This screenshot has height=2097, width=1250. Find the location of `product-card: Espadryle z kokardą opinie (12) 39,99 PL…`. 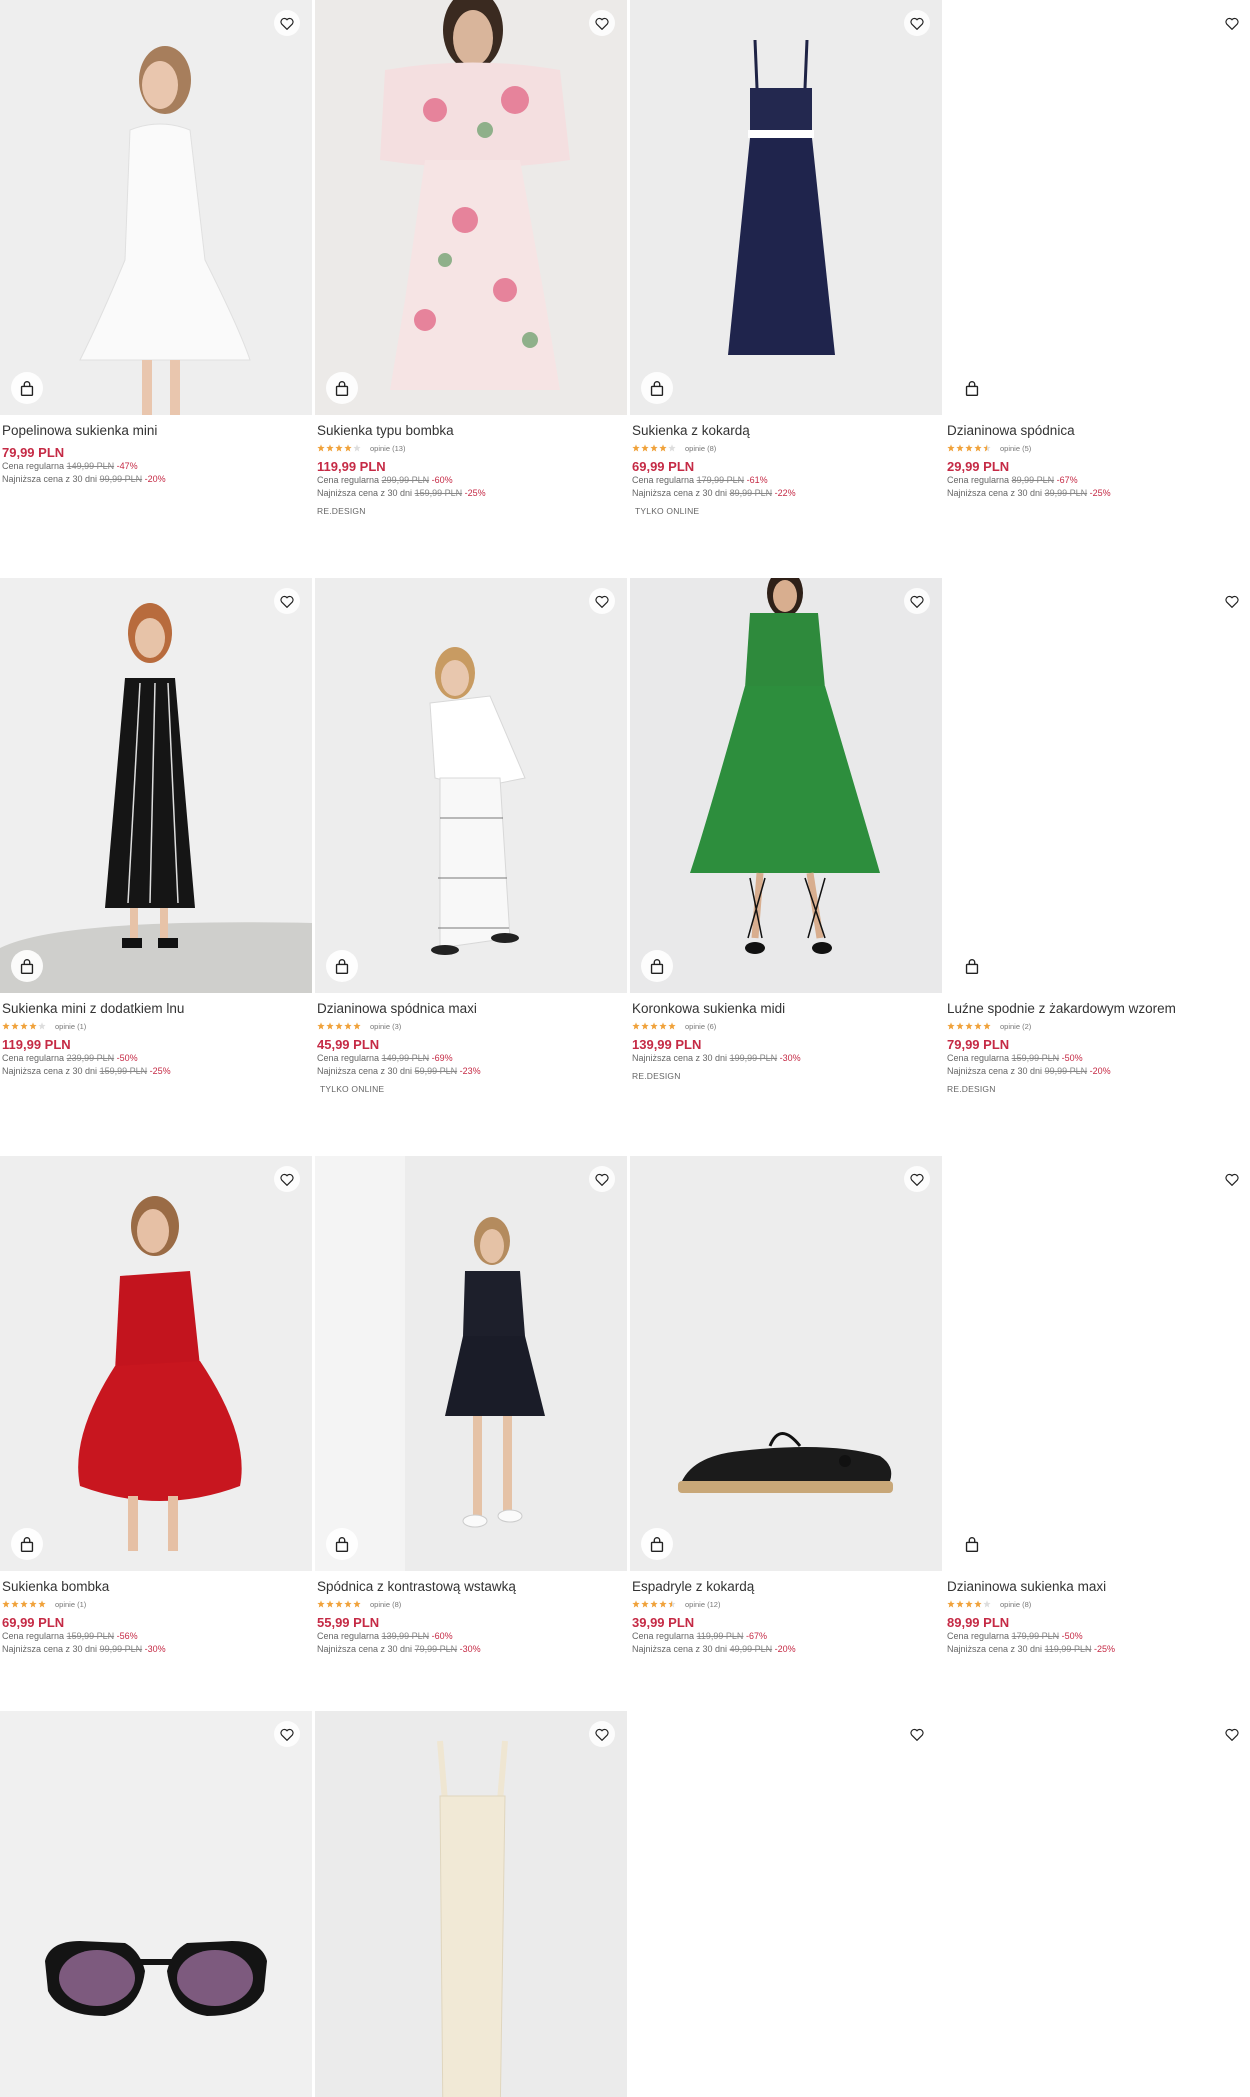

product-card: Espadryle z kokardą opinie (12) 39,99 PL… is located at coordinates (786, 1406).